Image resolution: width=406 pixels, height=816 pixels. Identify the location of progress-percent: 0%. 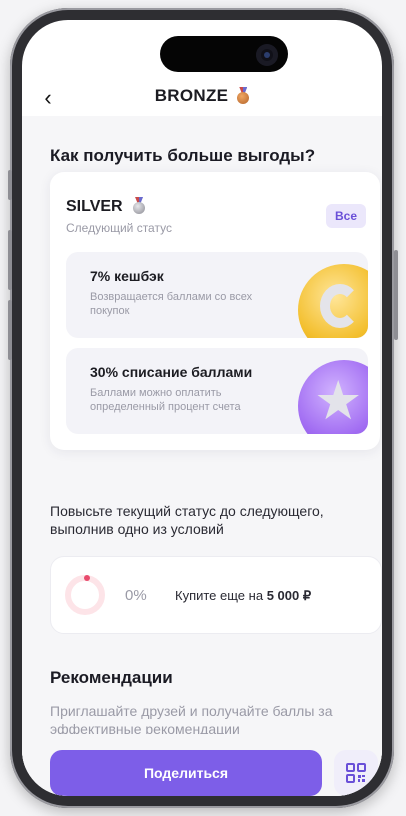
(136, 595).